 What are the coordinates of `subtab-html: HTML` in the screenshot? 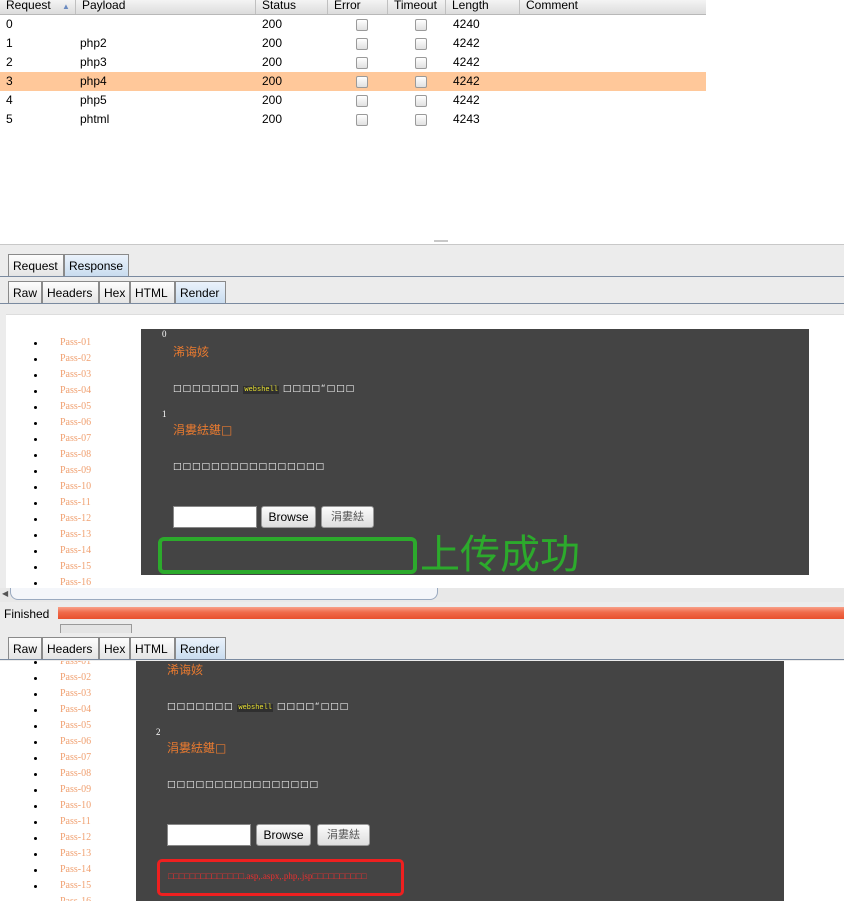 It's located at (152, 292).